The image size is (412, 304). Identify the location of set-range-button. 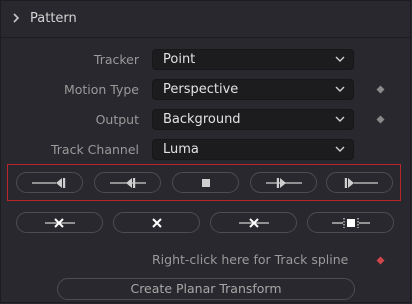
(350, 222).